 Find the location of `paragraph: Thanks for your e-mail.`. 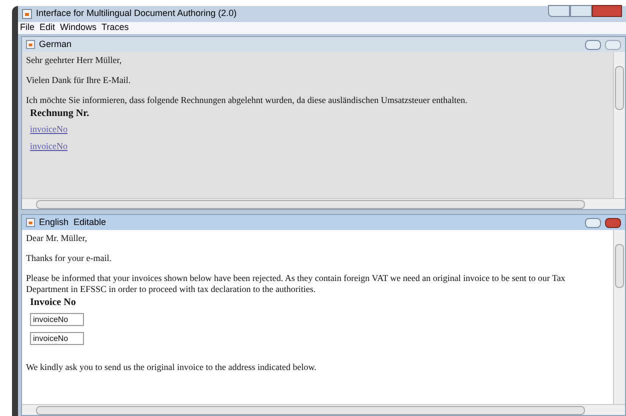

paragraph: Thanks for your e-mail. is located at coordinates (69, 258).